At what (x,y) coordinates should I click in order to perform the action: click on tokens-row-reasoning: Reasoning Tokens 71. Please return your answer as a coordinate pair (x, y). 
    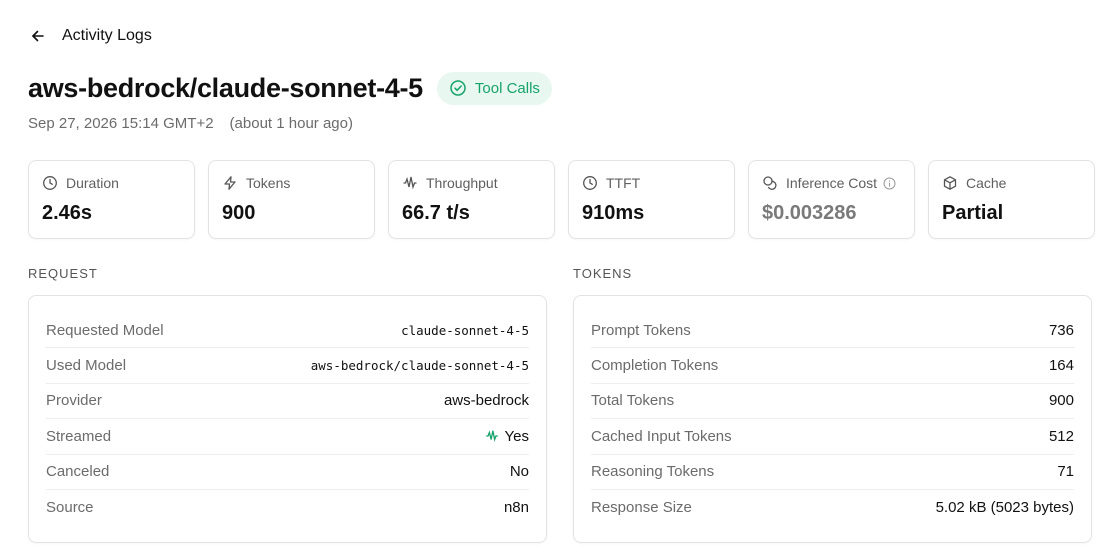
    Looking at the image, I should click on (832, 472).